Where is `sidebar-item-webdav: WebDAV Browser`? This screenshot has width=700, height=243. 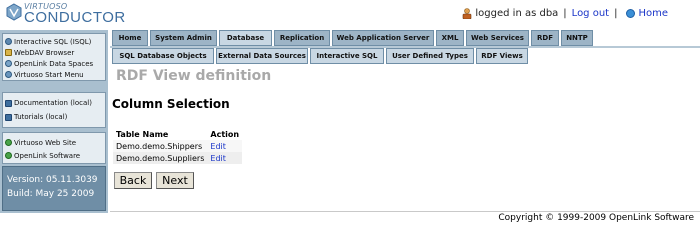
sidebar-item-webdav: WebDAV Browser is located at coordinates (54, 52).